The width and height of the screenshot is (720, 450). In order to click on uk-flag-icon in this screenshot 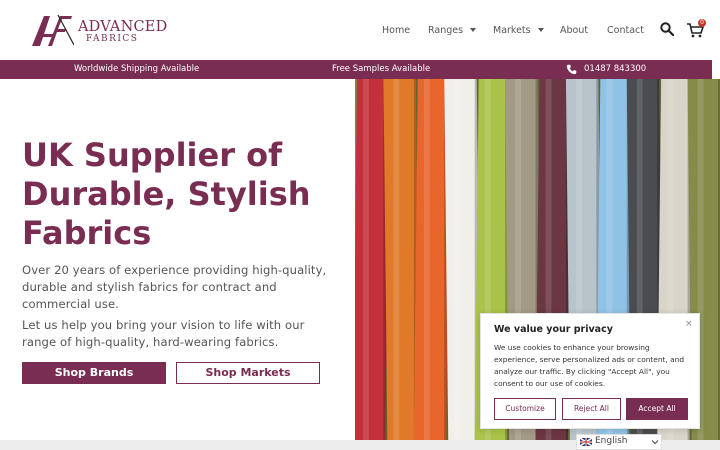, I will do `click(586, 442)`.